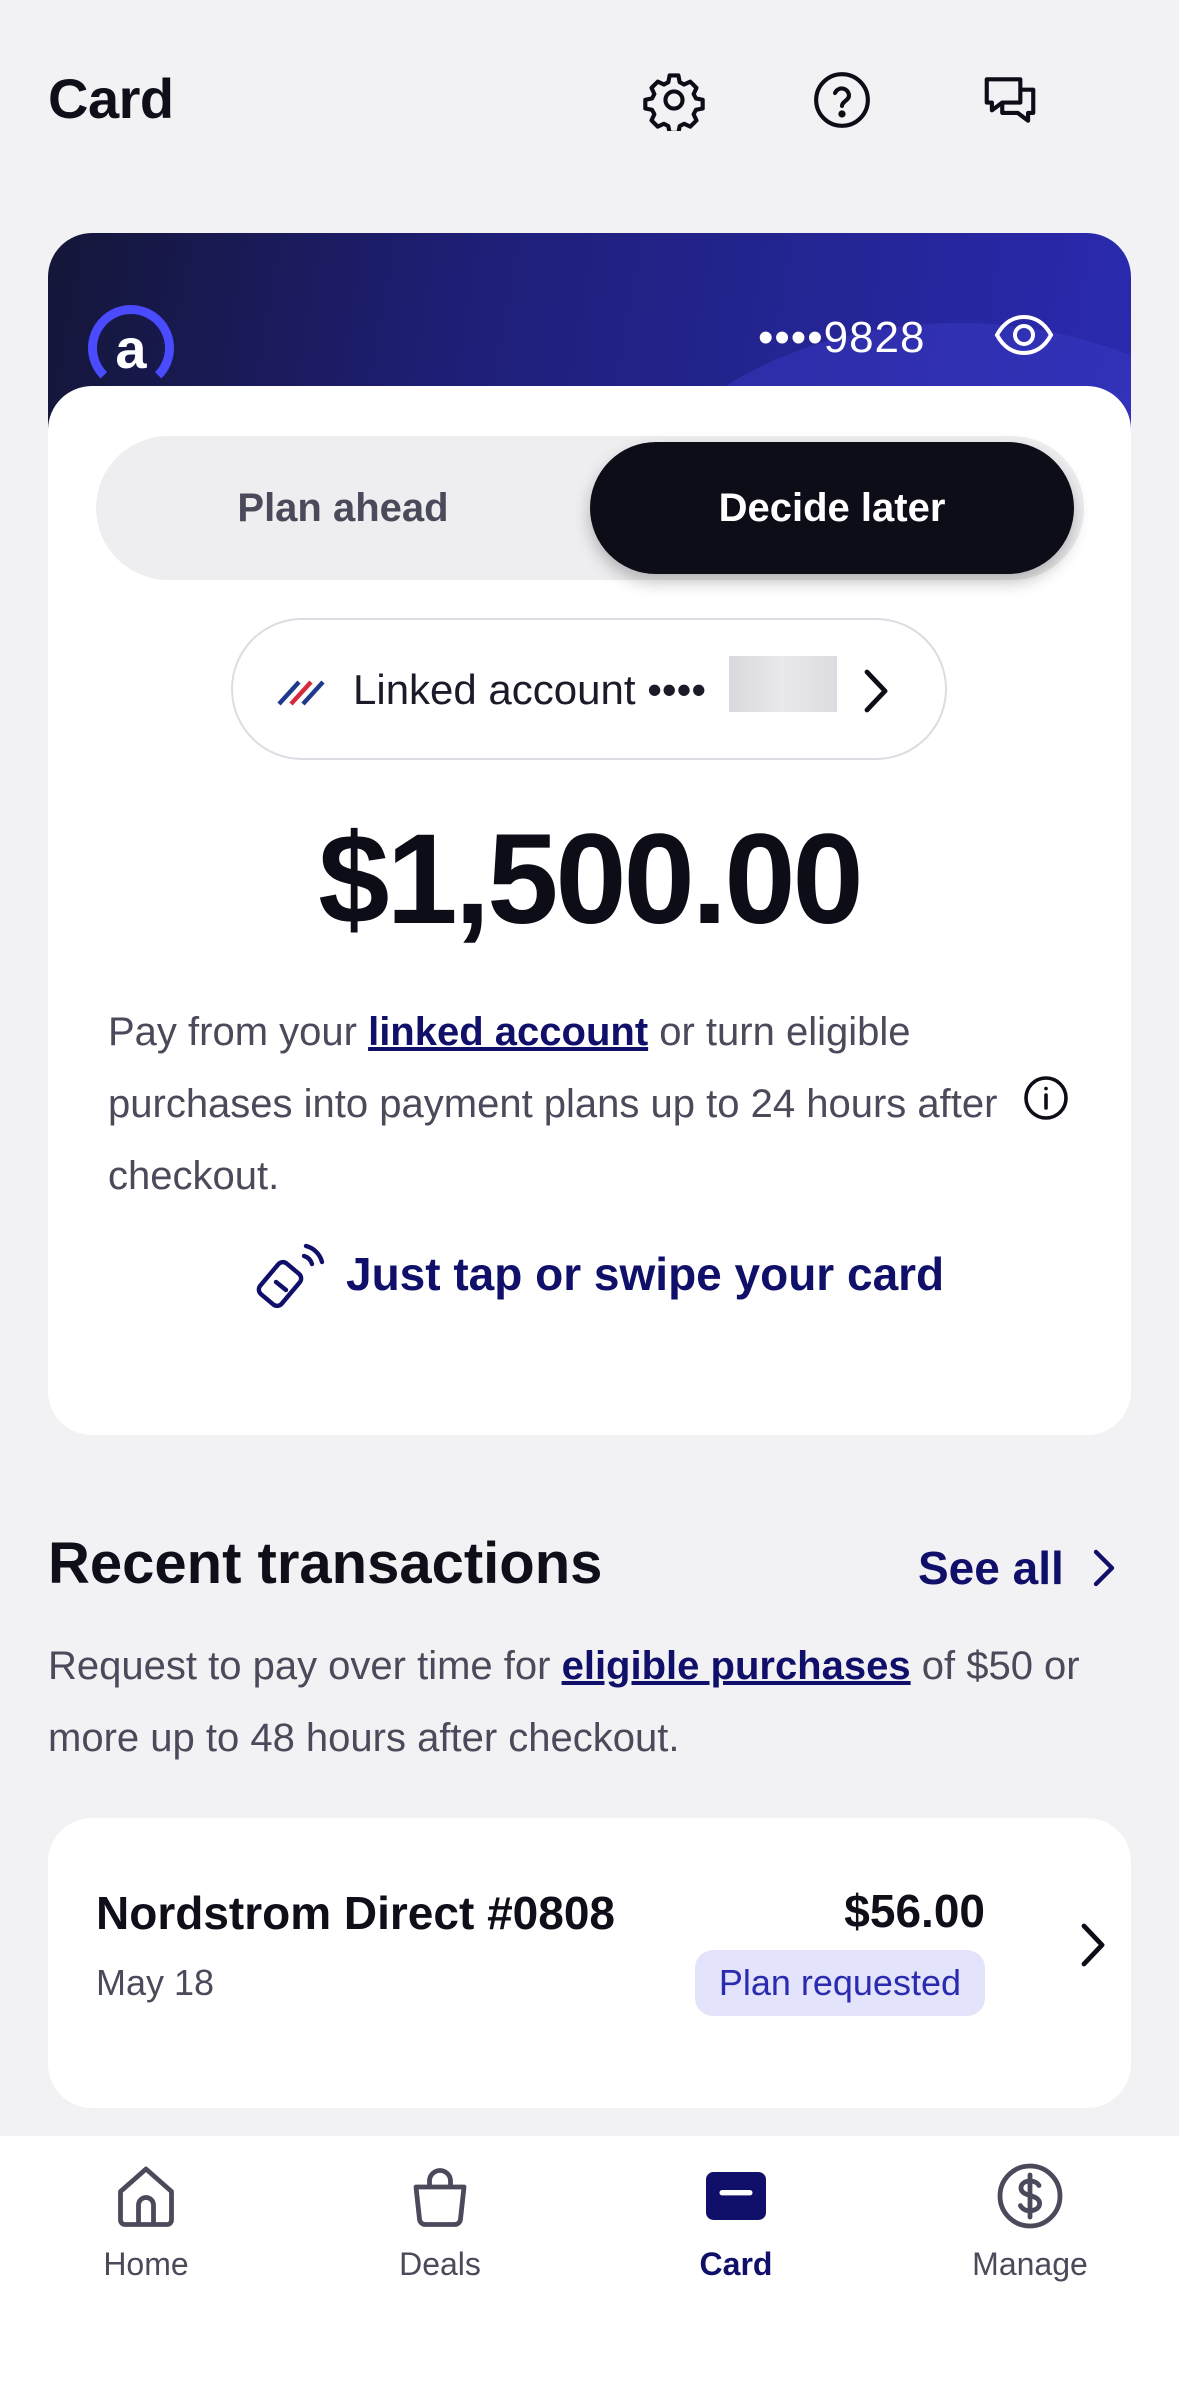  What do you see at coordinates (530, 689) in the screenshot?
I see `linked-account-label: Linked account ••••` at bounding box center [530, 689].